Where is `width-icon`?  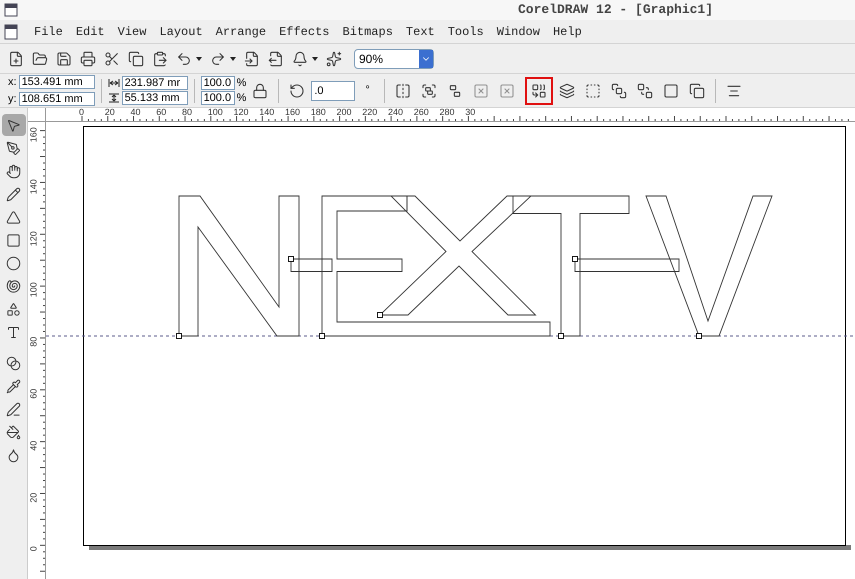 width-icon is located at coordinates (114, 83).